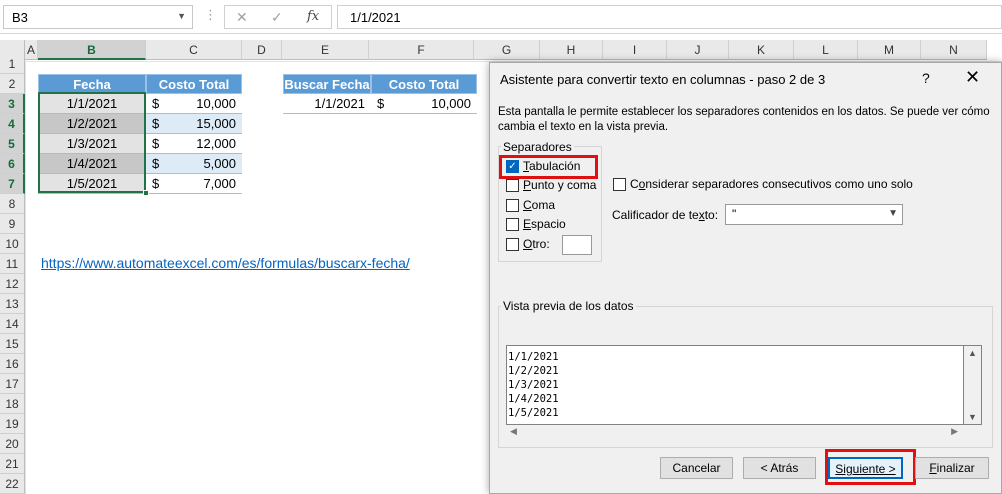 The image size is (1002, 494). What do you see at coordinates (512, 224) in the screenshot?
I see `space-checkbox` at bounding box center [512, 224].